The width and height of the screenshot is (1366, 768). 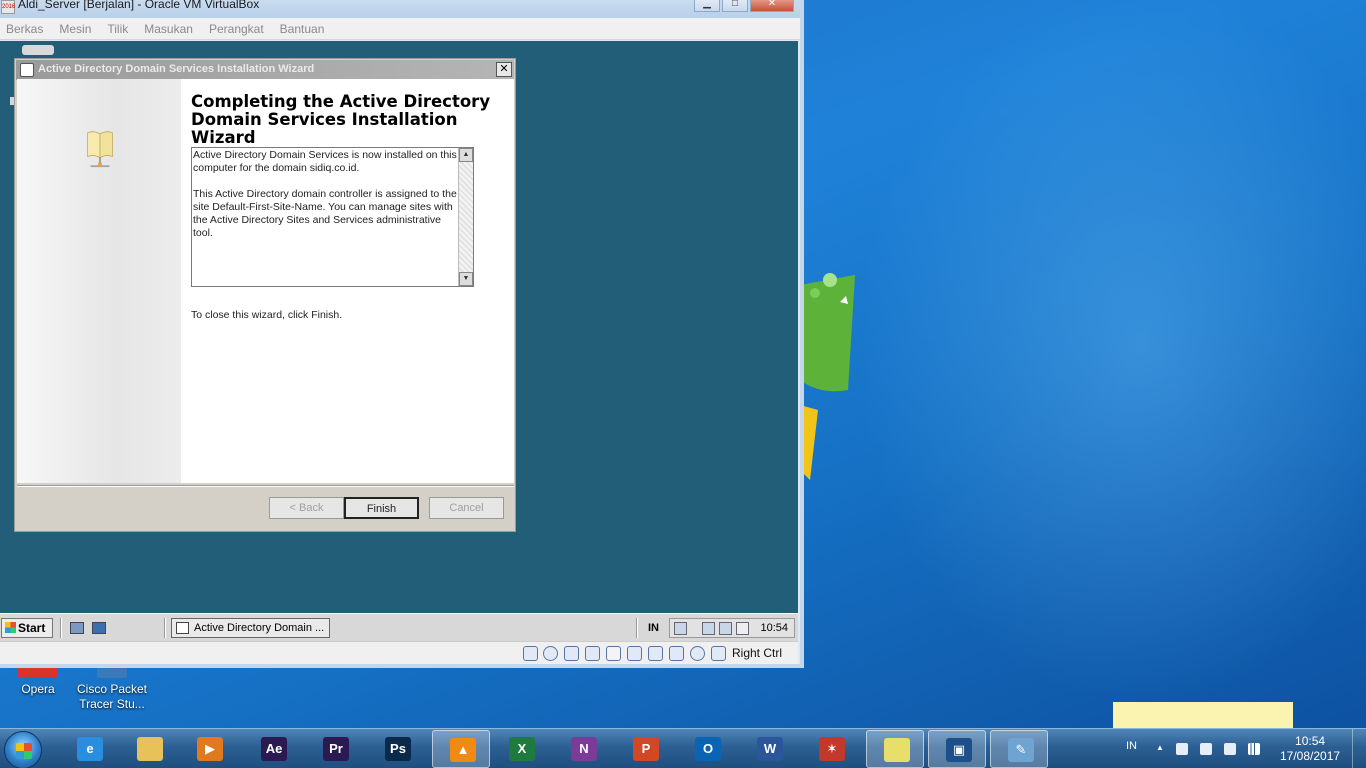 I want to click on usb-icon, so click(x=592, y=653).